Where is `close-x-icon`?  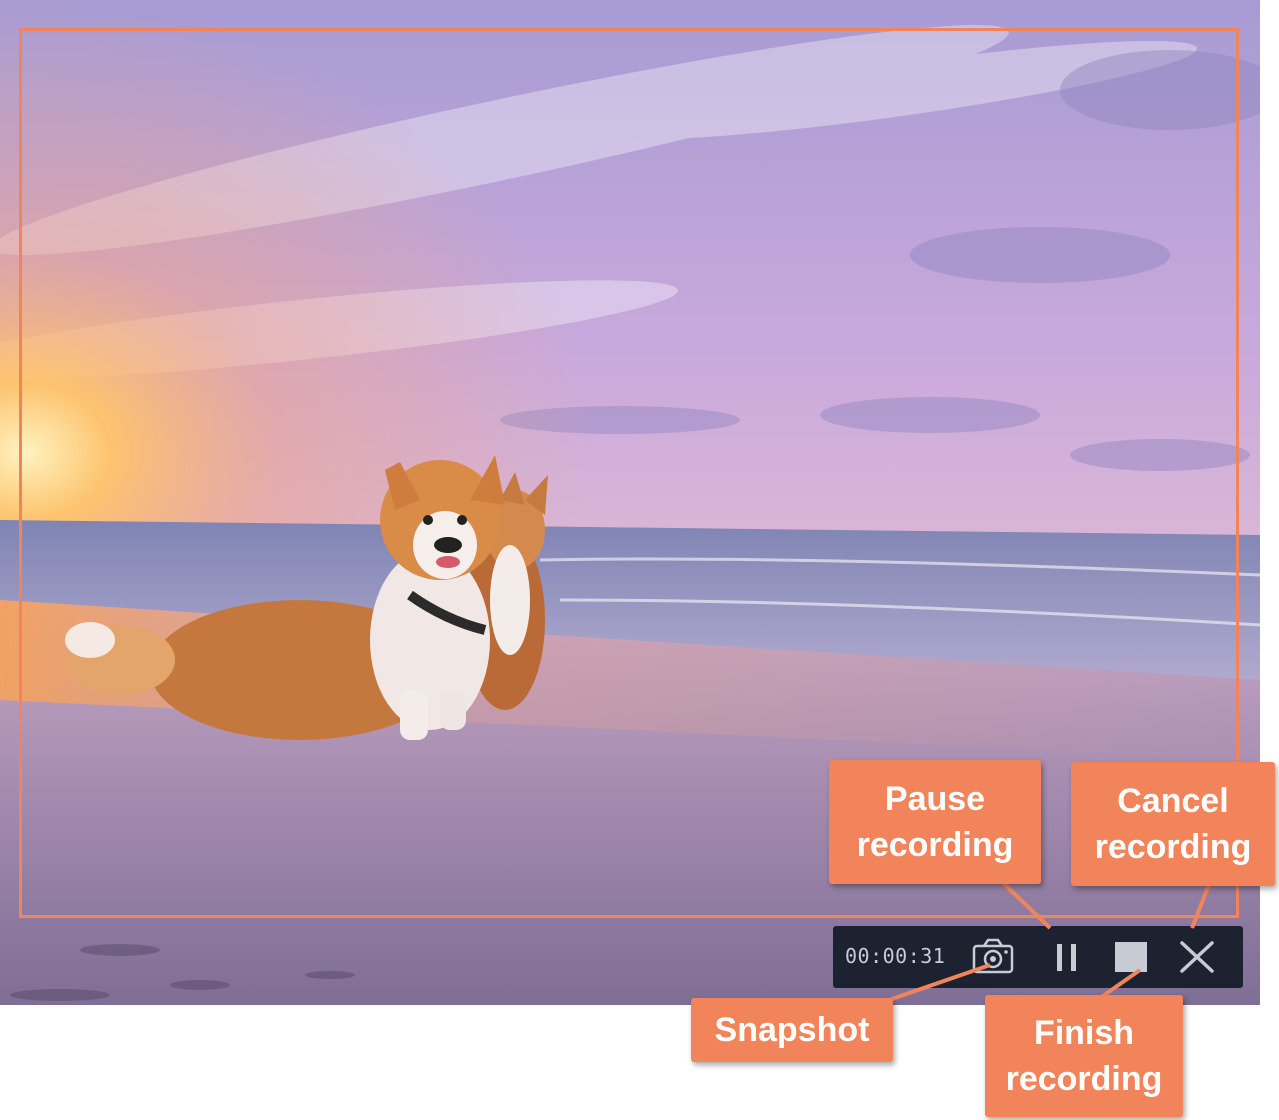
close-x-icon is located at coordinates (1197, 957).